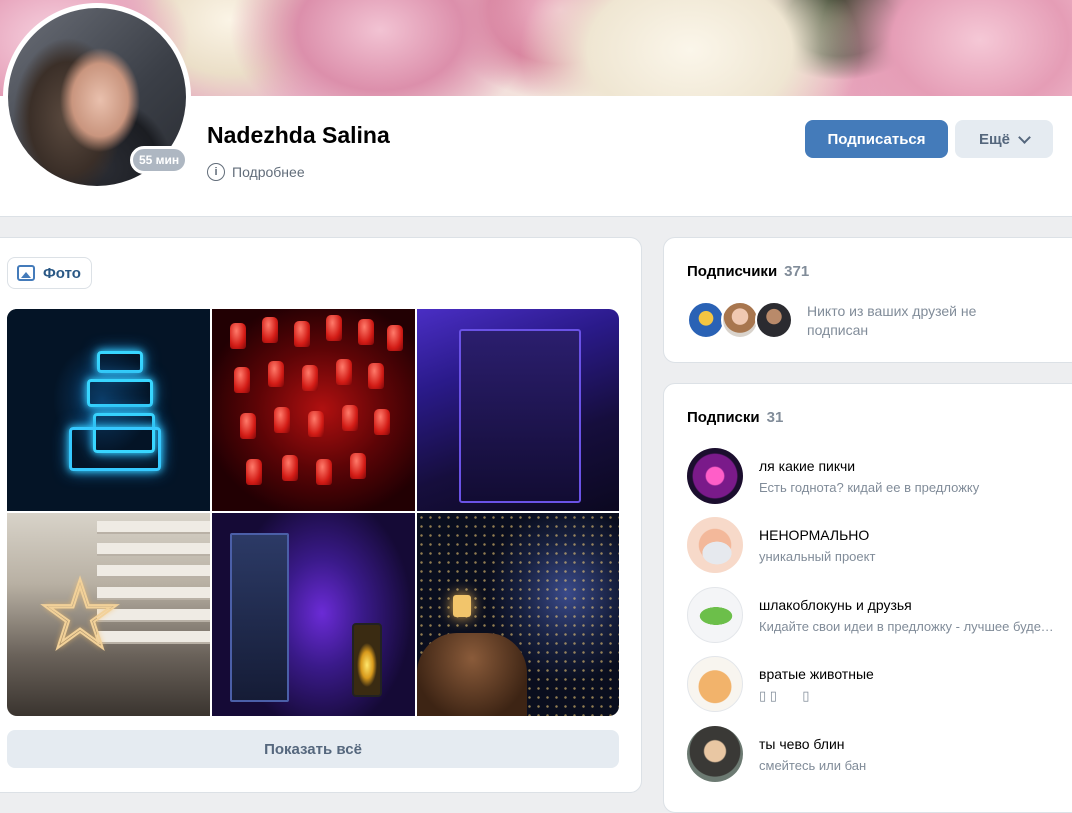  What do you see at coordinates (994, 139) in the screenshot?
I see `more-label: Ещё` at bounding box center [994, 139].